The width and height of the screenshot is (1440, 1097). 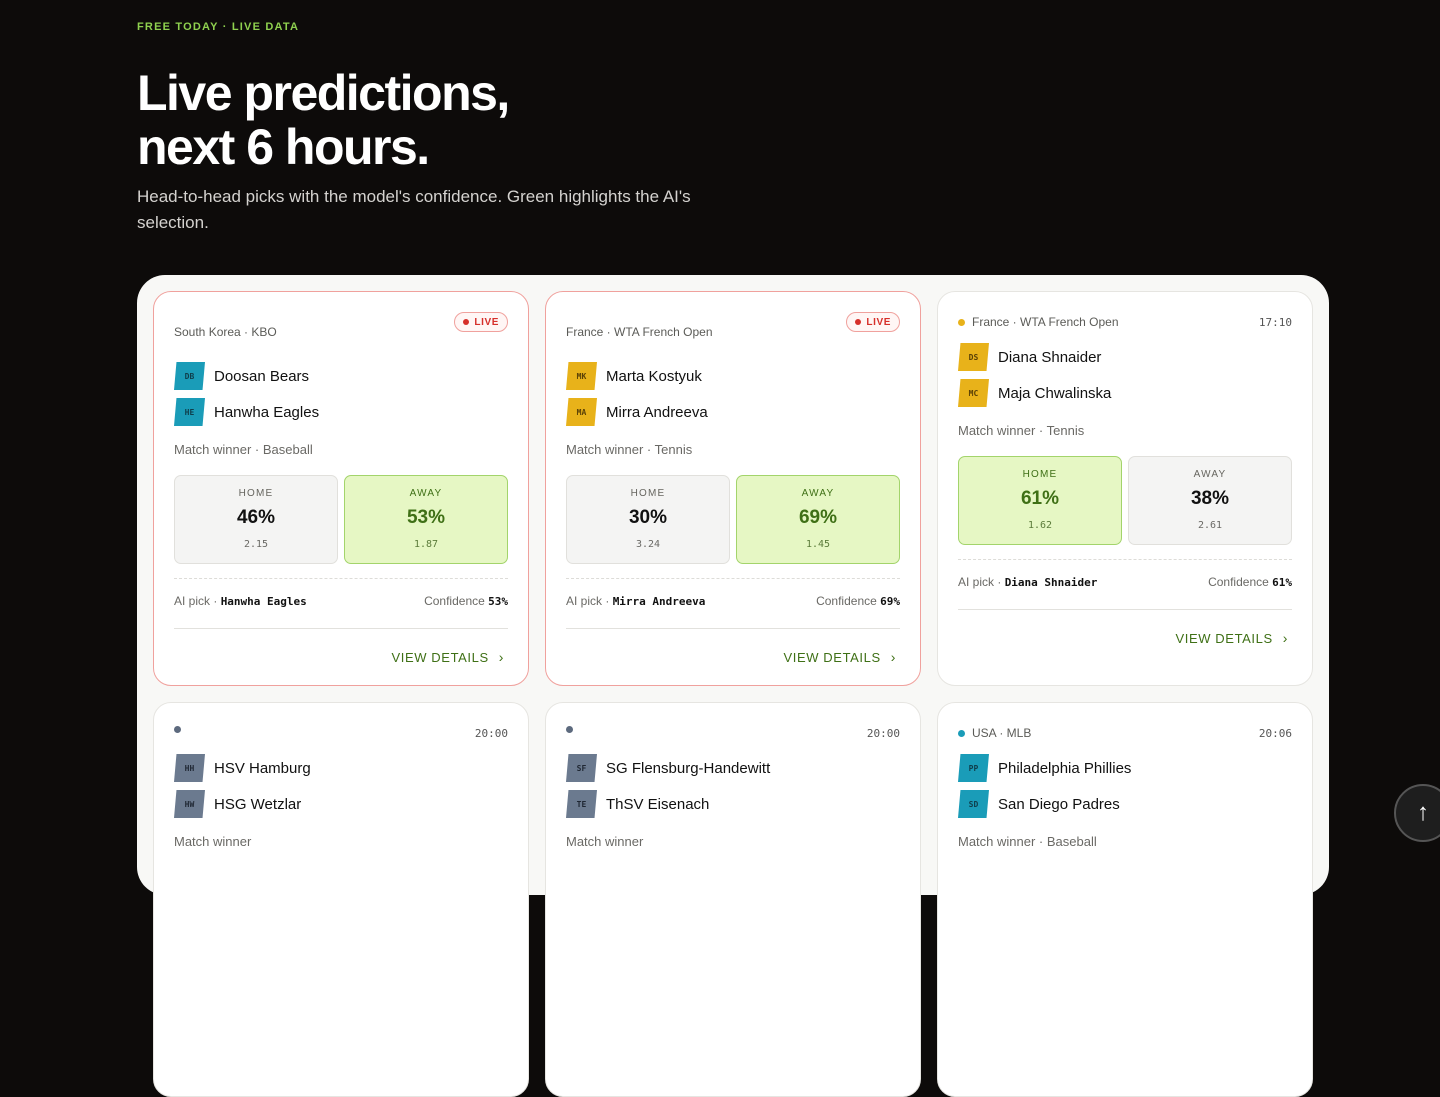 What do you see at coordinates (1210, 500) in the screenshot?
I see `away-probability-option: AWAY 38% 2.61` at bounding box center [1210, 500].